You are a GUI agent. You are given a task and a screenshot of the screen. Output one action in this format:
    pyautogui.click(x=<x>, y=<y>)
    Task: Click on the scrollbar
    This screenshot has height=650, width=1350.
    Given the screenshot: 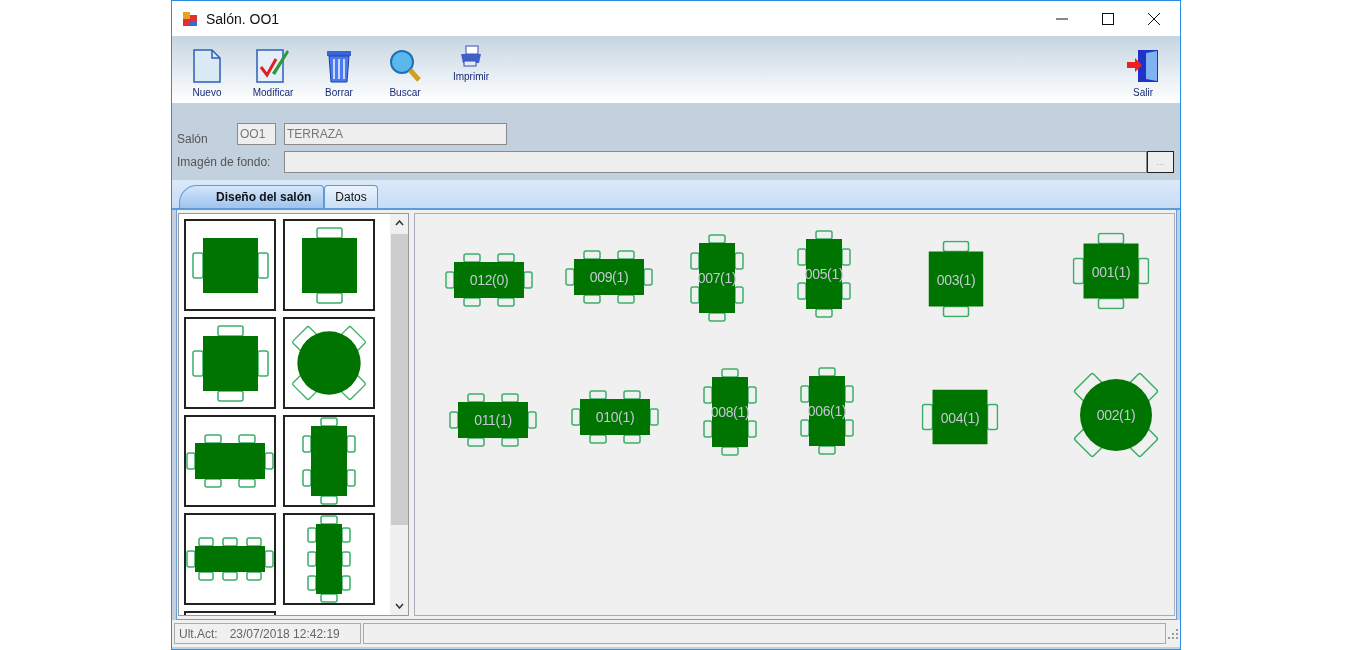 What is the action you would take?
    pyautogui.click(x=399, y=414)
    